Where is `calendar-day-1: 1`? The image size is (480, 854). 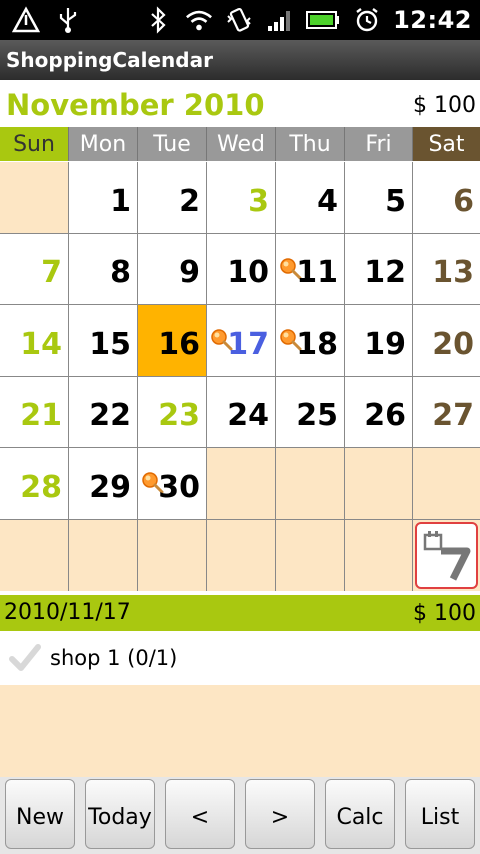 calendar-day-1: 1 is located at coordinates (103, 197).